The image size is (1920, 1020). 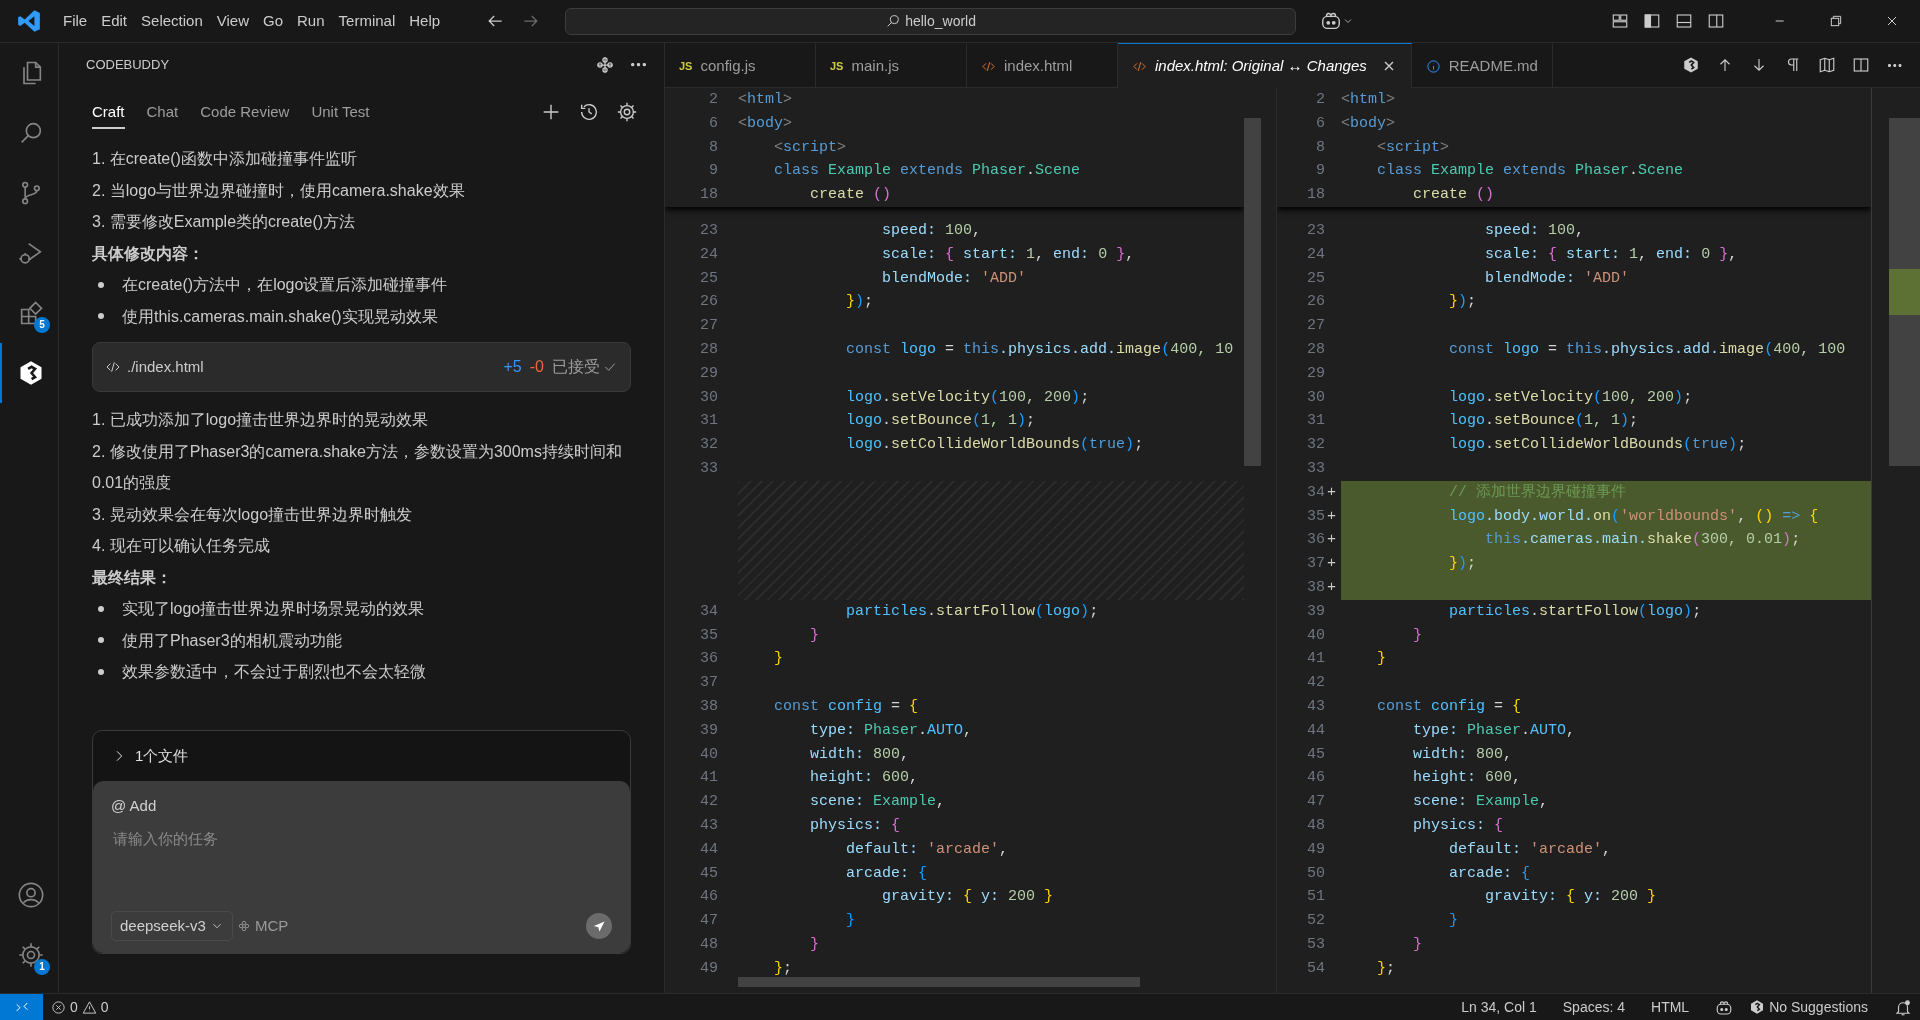 I want to click on panel-tab: Chat, so click(x=162, y=112).